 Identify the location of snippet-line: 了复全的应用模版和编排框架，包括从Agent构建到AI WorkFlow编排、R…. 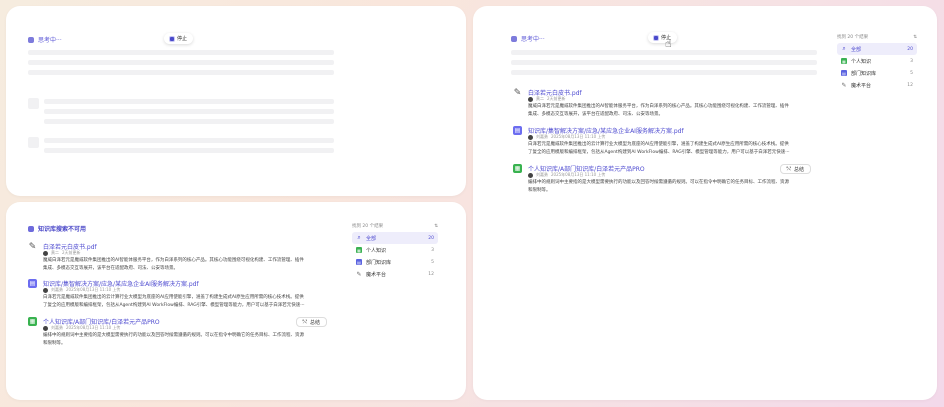
(174, 305).